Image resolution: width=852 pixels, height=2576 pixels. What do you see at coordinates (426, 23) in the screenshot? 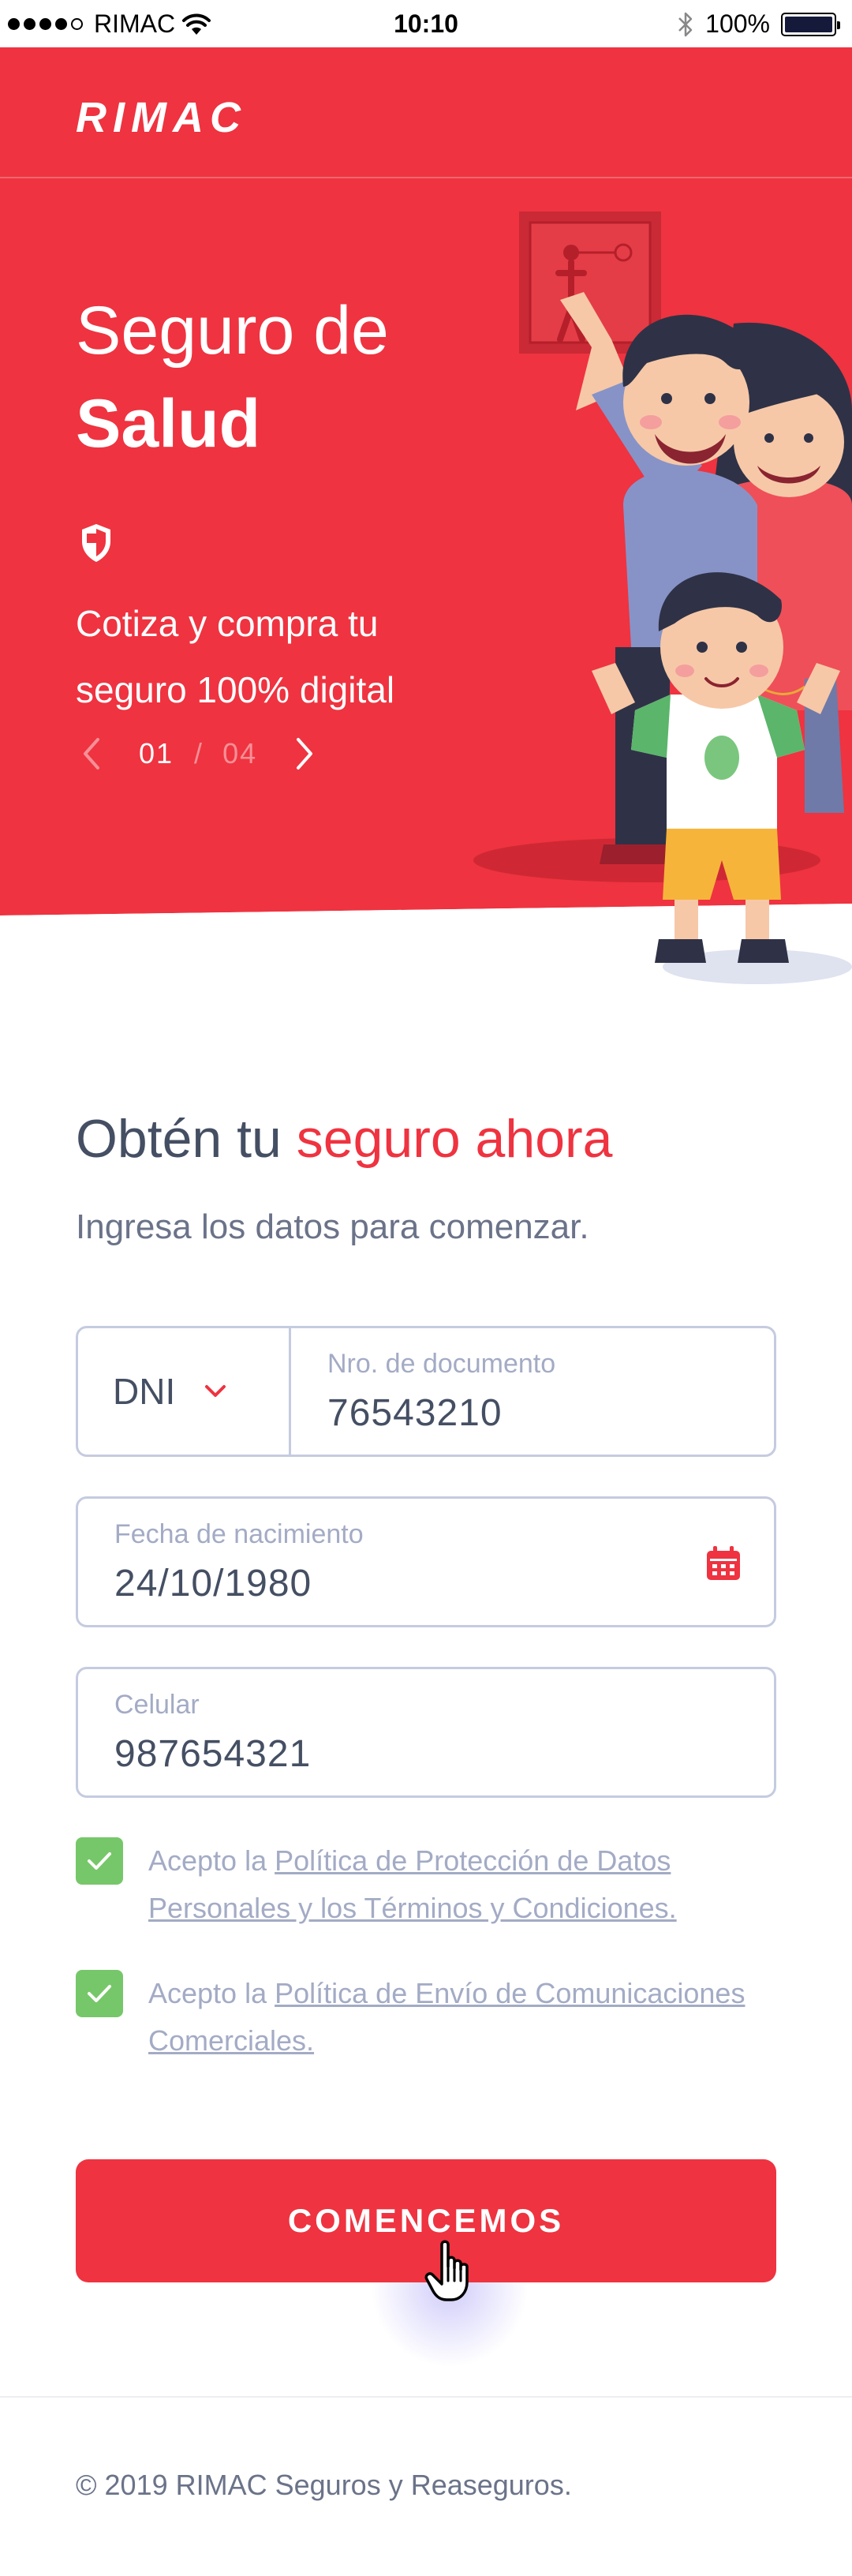
I see `status-bar: RIMAC 10:10 100%` at bounding box center [426, 23].